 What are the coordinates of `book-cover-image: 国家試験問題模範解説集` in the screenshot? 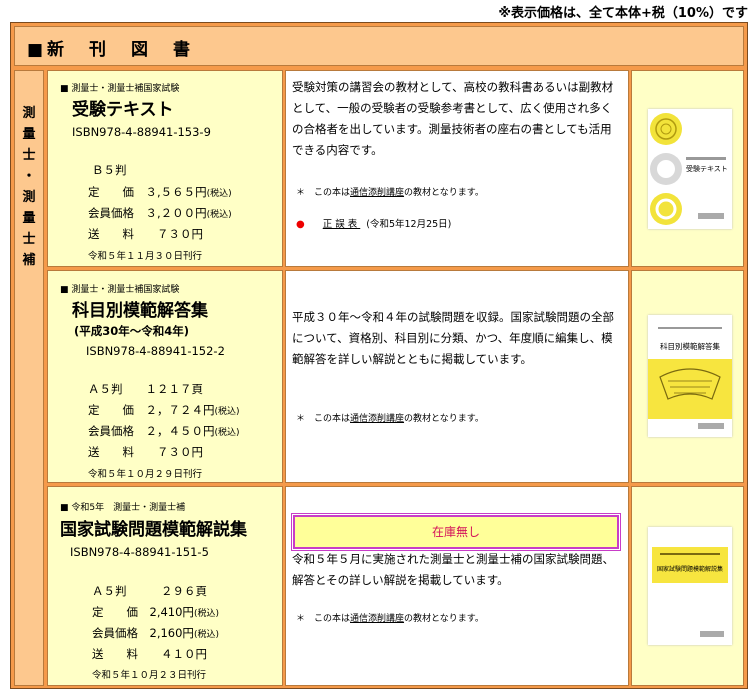 It's located at (690, 586).